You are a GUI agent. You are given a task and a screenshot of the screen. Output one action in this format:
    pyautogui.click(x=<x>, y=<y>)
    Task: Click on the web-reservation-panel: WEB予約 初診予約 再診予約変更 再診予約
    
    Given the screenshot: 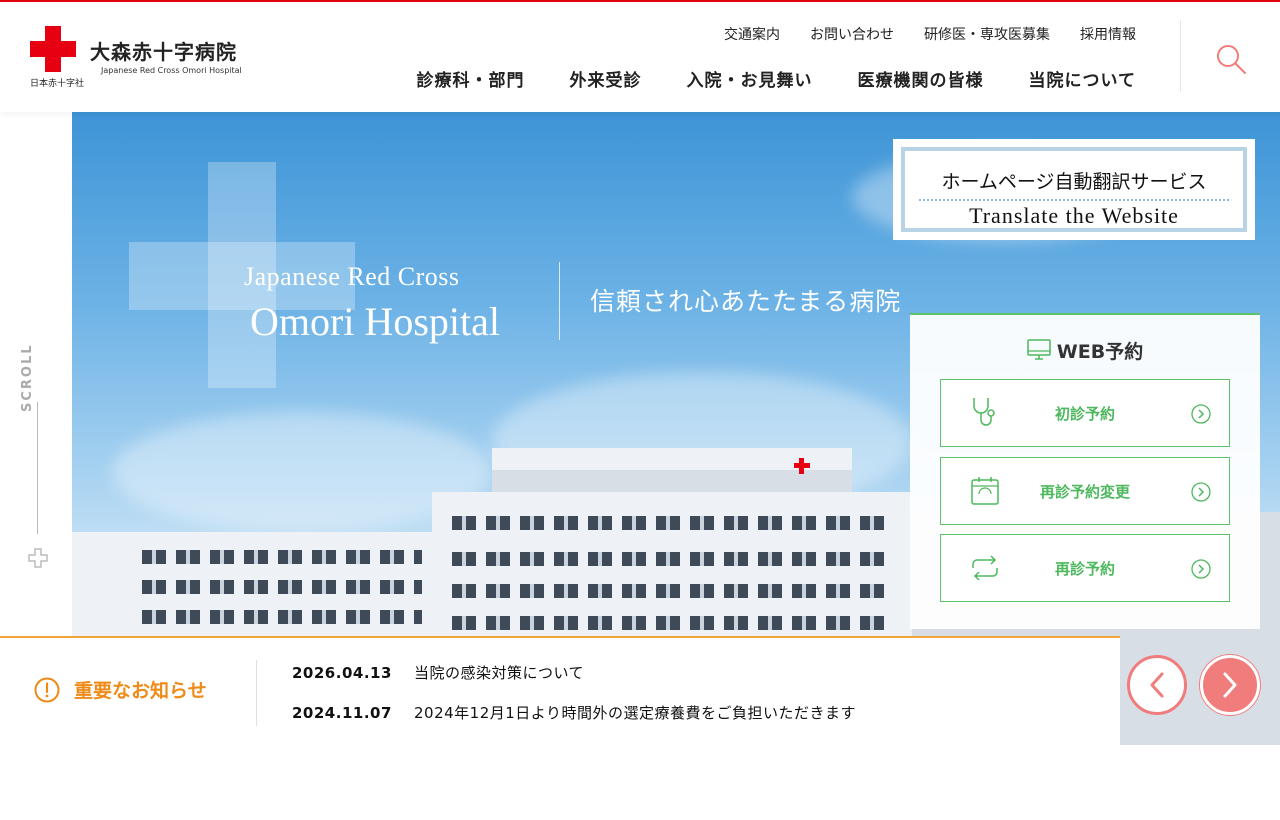 What is the action you would take?
    pyautogui.click(x=1085, y=471)
    